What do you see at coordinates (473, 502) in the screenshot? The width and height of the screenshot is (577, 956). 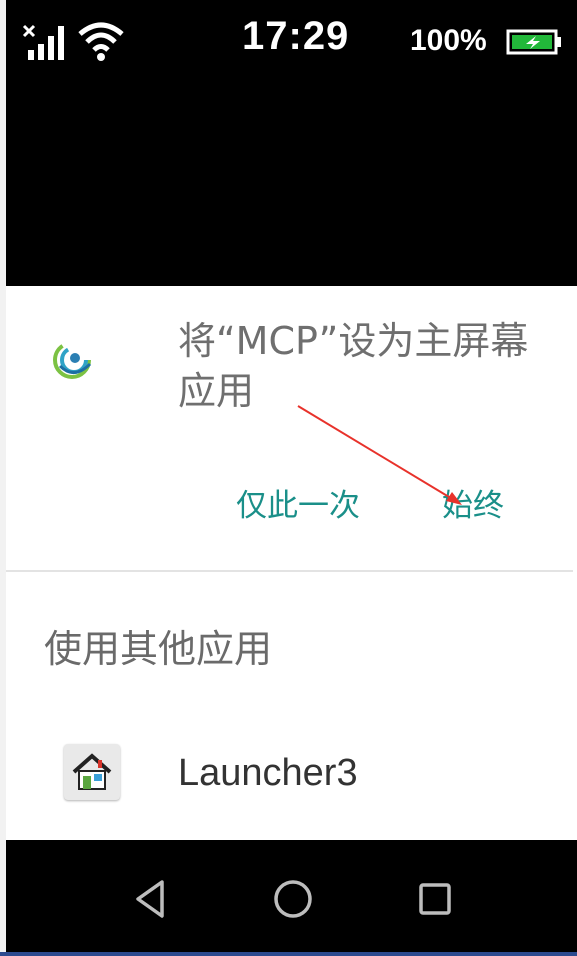 I see `always-button: 始终` at bounding box center [473, 502].